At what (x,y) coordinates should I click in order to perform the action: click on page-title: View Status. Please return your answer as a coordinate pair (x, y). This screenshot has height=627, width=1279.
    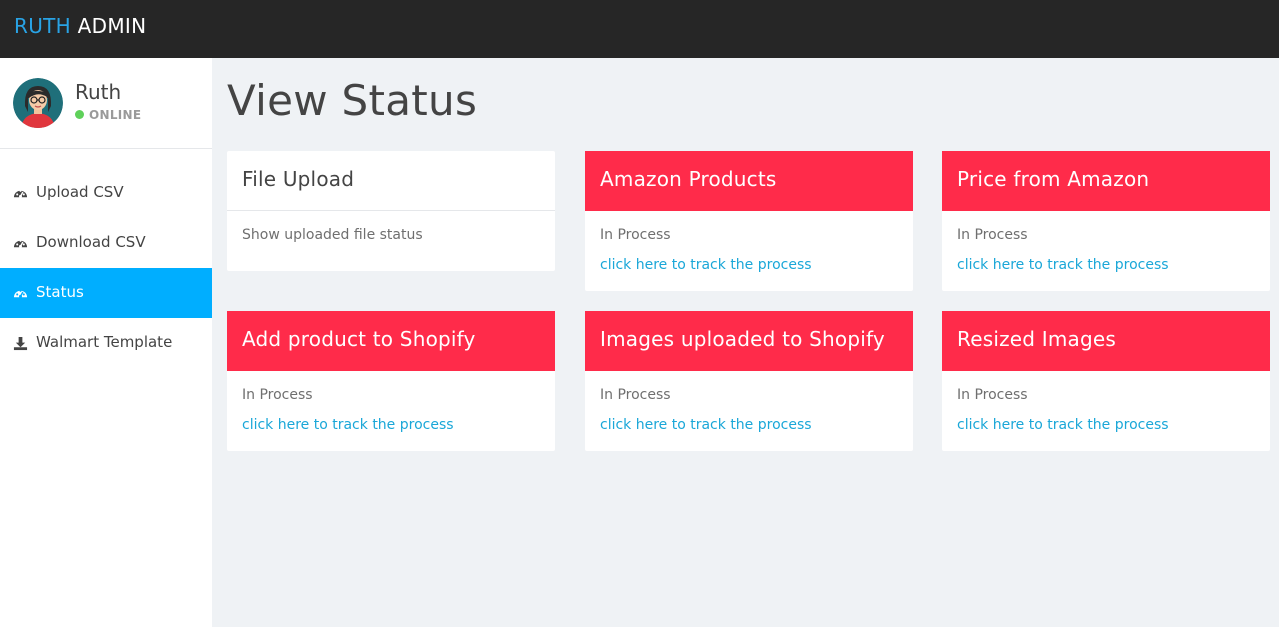
    Looking at the image, I should click on (352, 100).